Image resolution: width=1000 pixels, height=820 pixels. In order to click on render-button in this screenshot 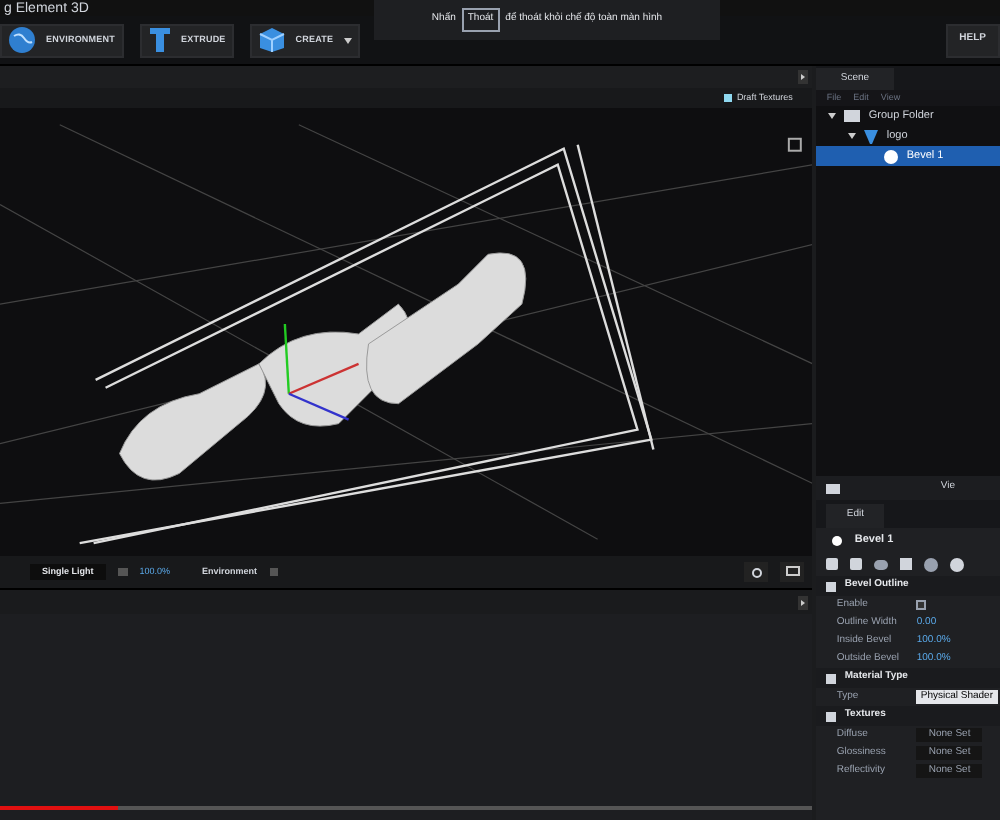, I will do `click(756, 572)`.